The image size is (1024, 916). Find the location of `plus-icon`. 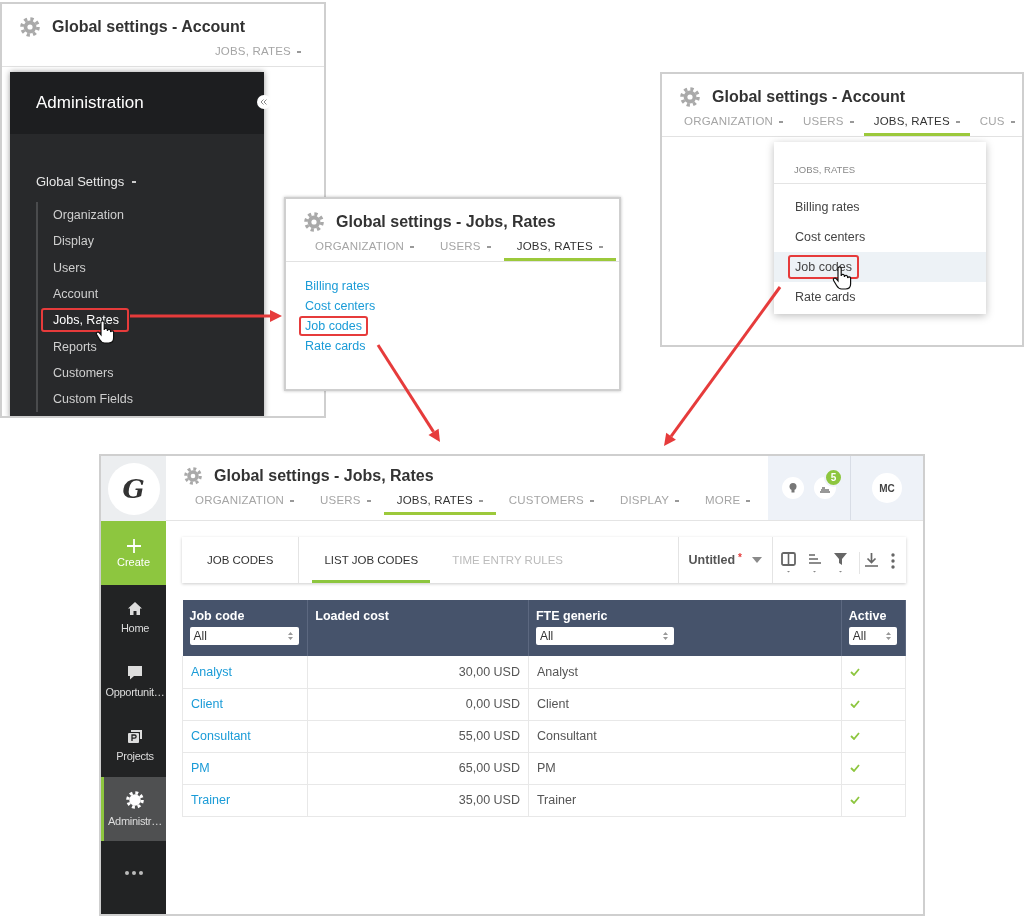

plus-icon is located at coordinates (133, 545).